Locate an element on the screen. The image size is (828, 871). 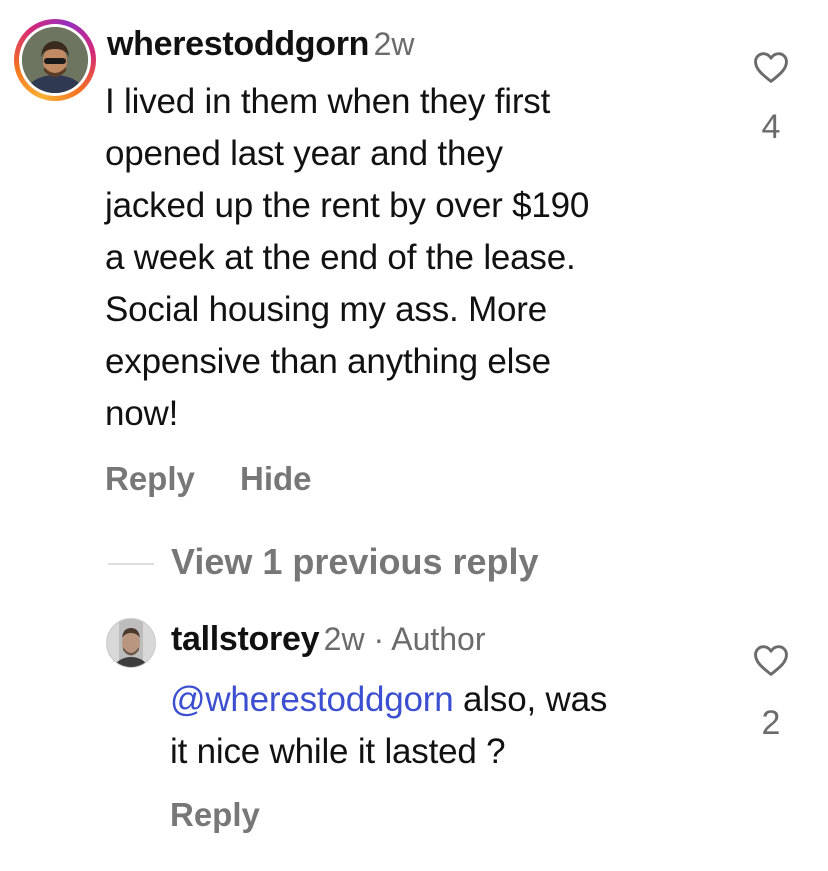
comment-text-line: now! is located at coordinates (142, 413).